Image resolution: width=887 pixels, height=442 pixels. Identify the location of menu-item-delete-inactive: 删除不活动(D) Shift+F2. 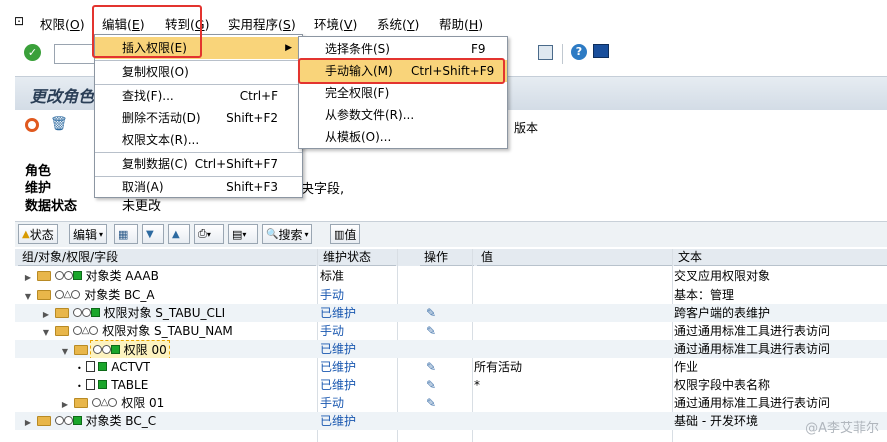
(198, 118).